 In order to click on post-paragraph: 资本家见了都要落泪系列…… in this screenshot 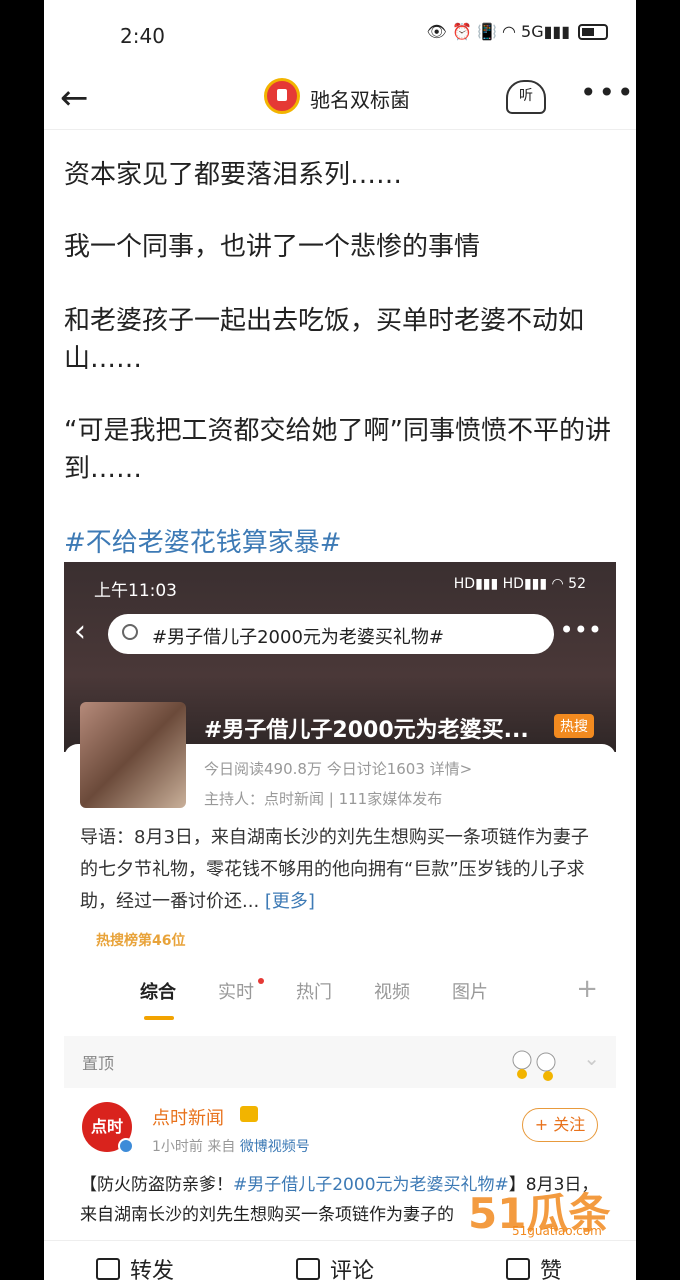, I will do `click(233, 175)`.